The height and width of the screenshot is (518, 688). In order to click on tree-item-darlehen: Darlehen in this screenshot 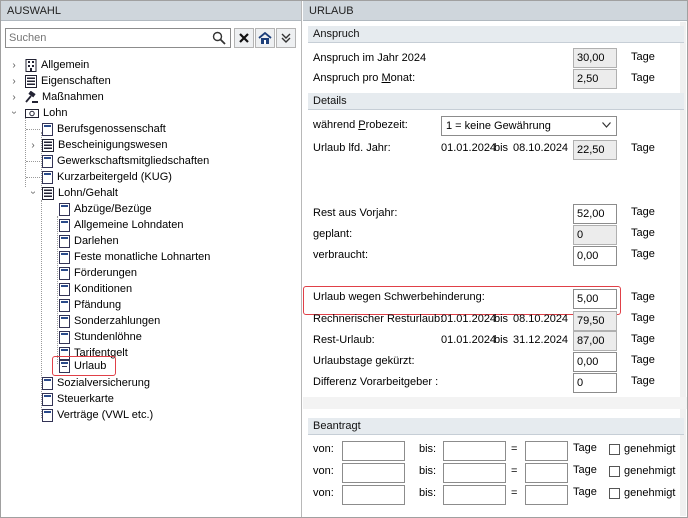, I will do `click(89, 241)`.